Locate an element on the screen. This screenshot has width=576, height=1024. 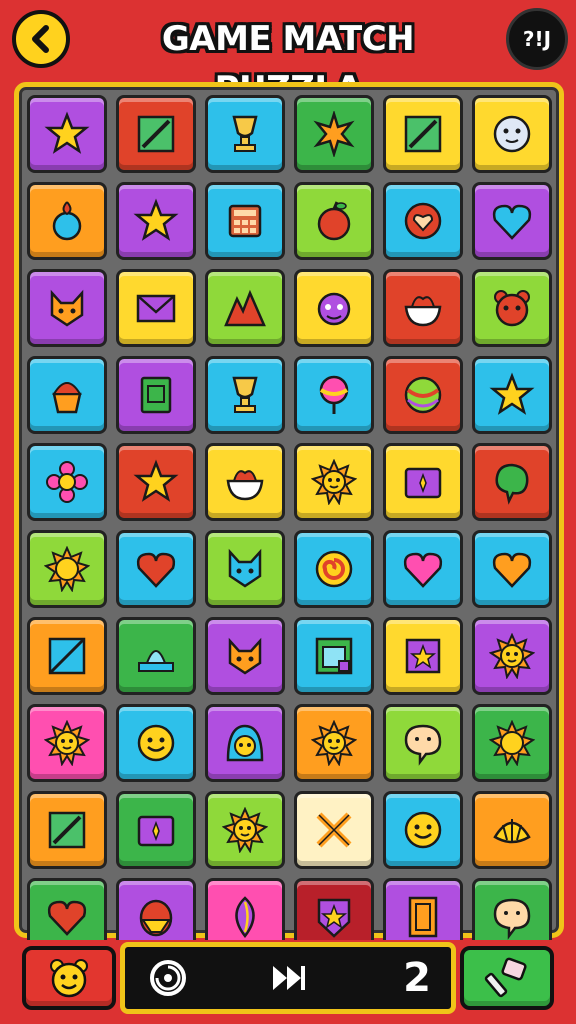
egg-face-icon is located at coordinates (156, 917).